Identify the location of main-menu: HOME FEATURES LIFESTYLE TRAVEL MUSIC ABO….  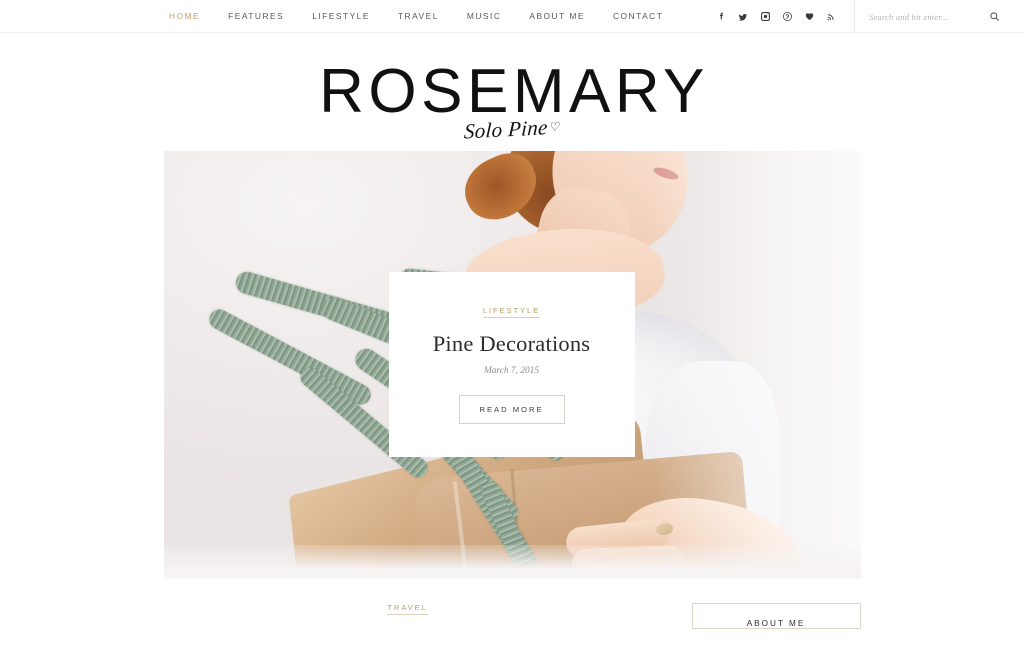
(416, 16).